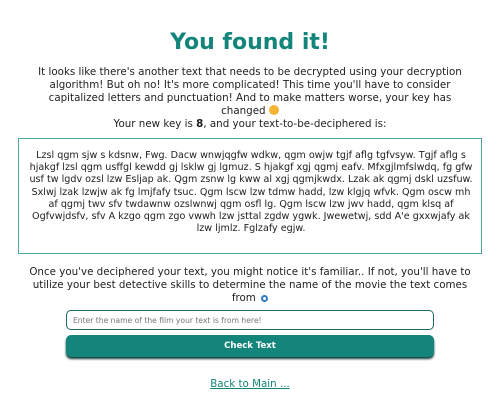  Describe the element at coordinates (250, 320) in the screenshot. I see `film-answer-input` at that location.